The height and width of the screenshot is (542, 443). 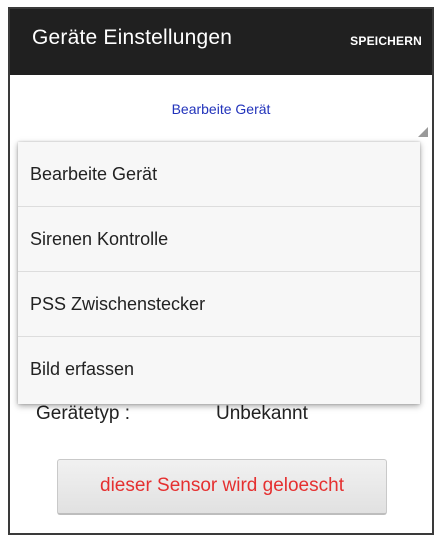 I want to click on app-bar: Geräte Einstellungen SPEICHERN, so click(x=221, y=42).